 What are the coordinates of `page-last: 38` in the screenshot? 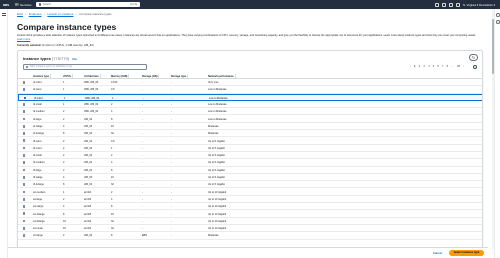 It's located at (458, 66).